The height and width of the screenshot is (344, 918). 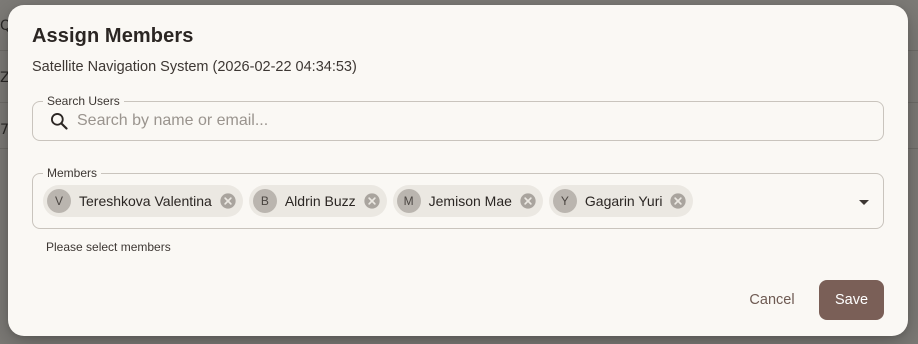 I want to click on search-icon, so click(x=59, y=121).